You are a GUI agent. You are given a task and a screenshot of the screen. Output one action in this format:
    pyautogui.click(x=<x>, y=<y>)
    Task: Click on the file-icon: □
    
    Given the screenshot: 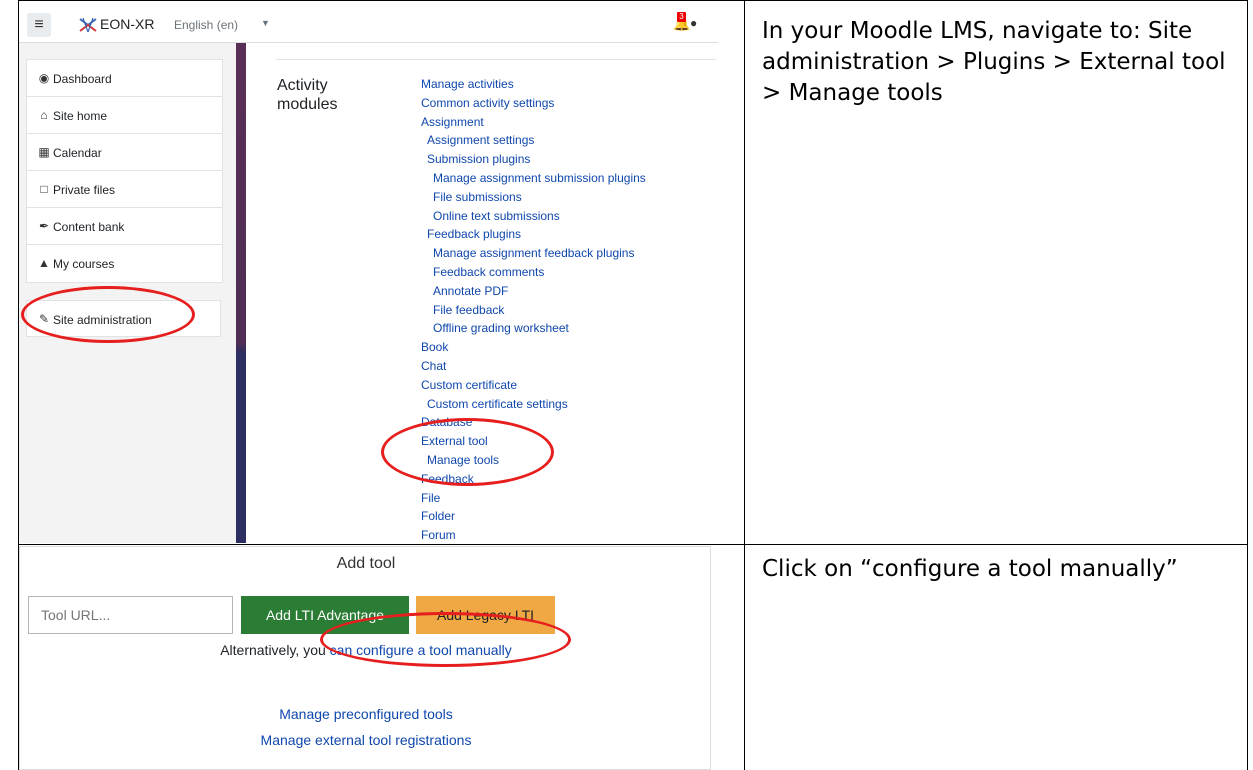 What is the action you would take?
    pyautogui.click(x=44, y=189)
    